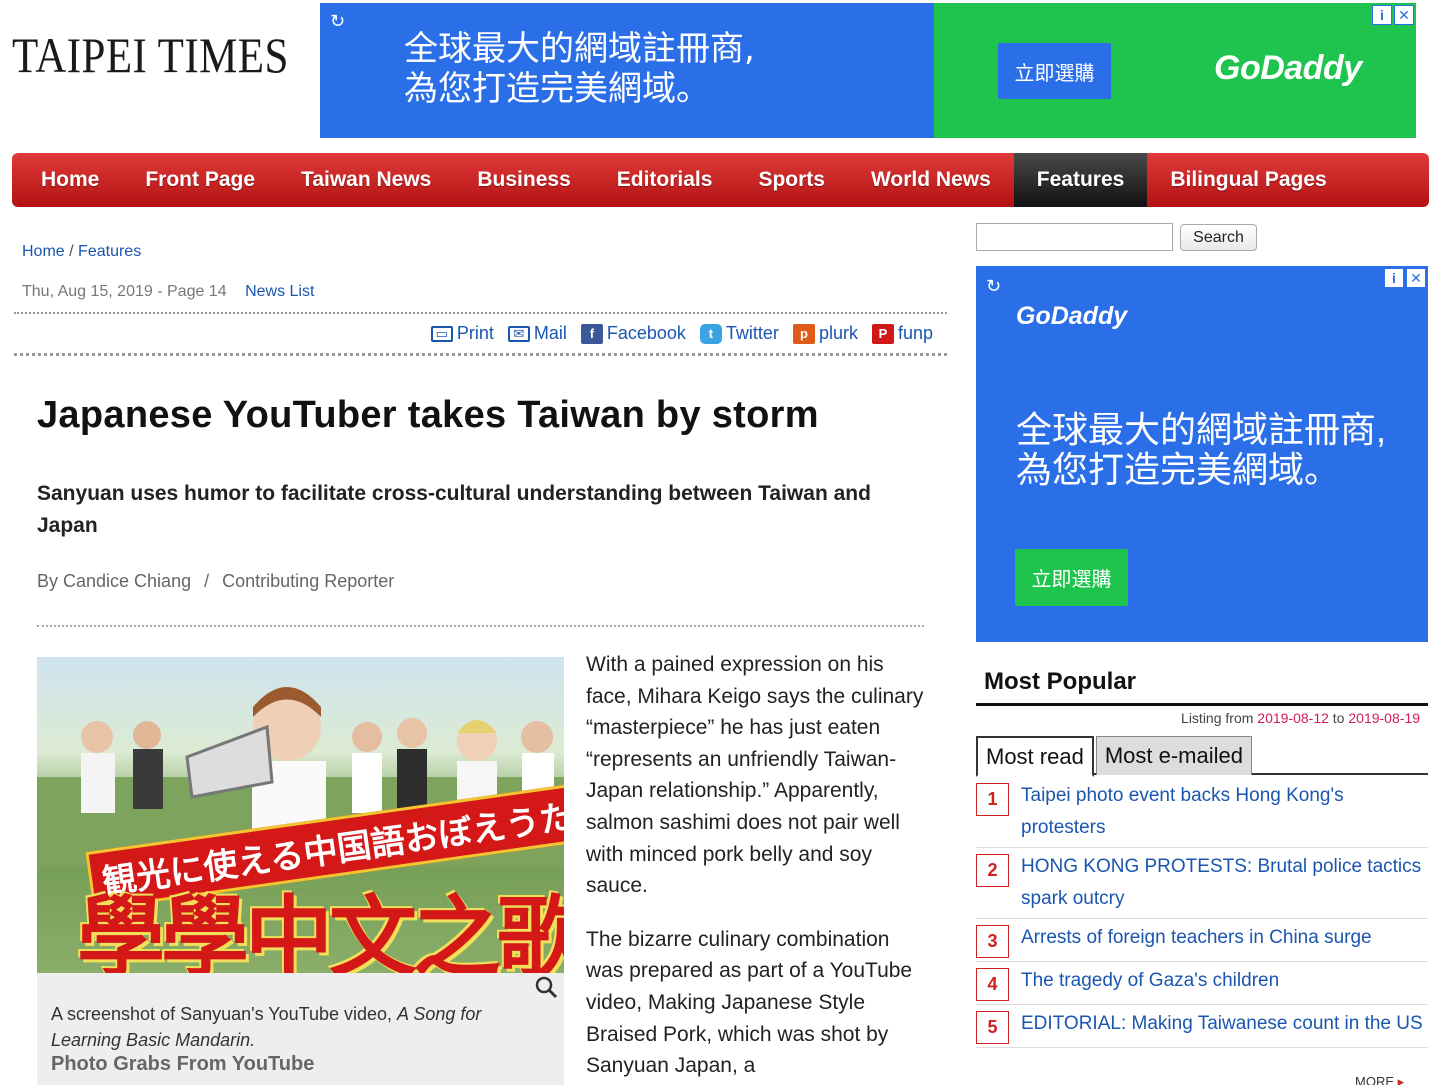 This screenshot has height=1085, width=1440. I want to click on rank-number: 3, so click(992, 941).